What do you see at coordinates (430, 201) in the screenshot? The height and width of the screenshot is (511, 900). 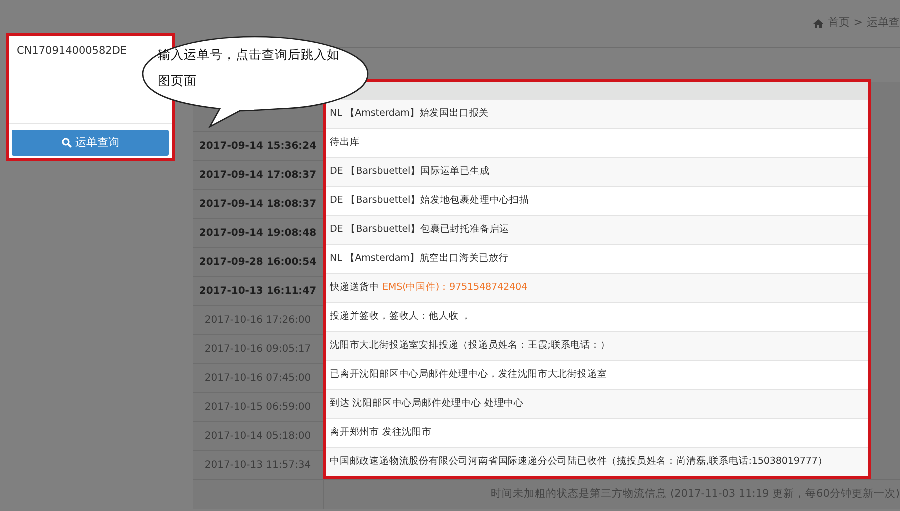 I see `event-description: DE 【Barsbuettel】始发地包裹处理中心扫描` at bounding box center [430, 201].